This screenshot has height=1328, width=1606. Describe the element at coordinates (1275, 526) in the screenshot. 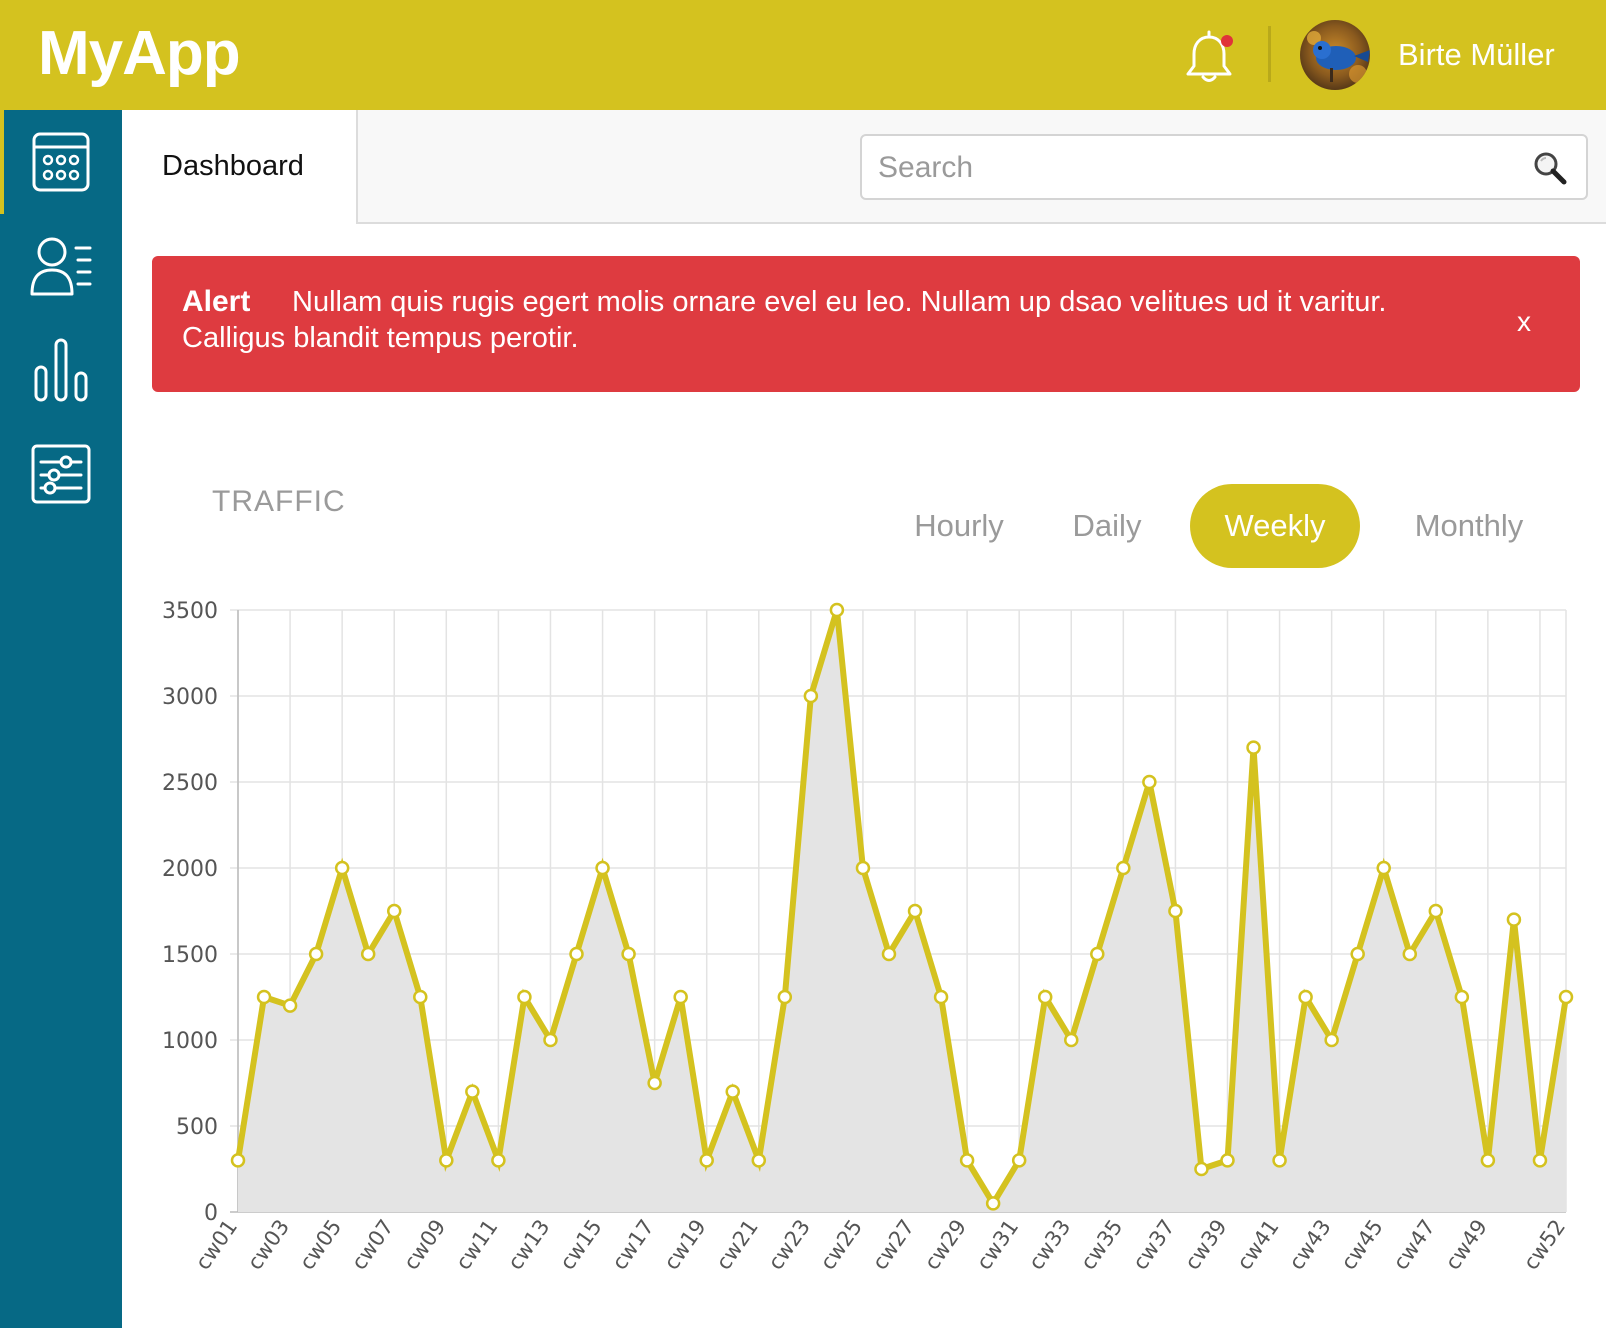

I see `period-tab-weekly: Weekly` at that location.